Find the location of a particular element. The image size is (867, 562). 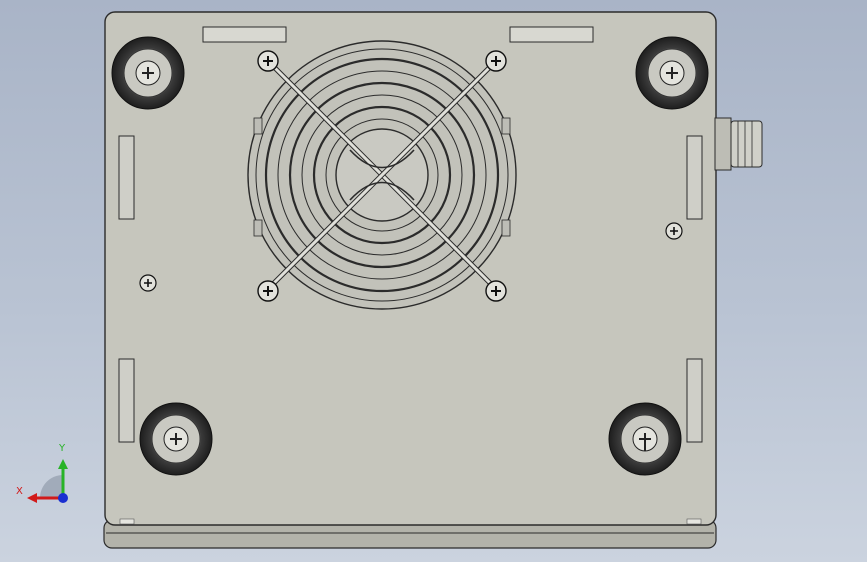

rubber-foot-bottom-left is located at coordinates (176, 439).